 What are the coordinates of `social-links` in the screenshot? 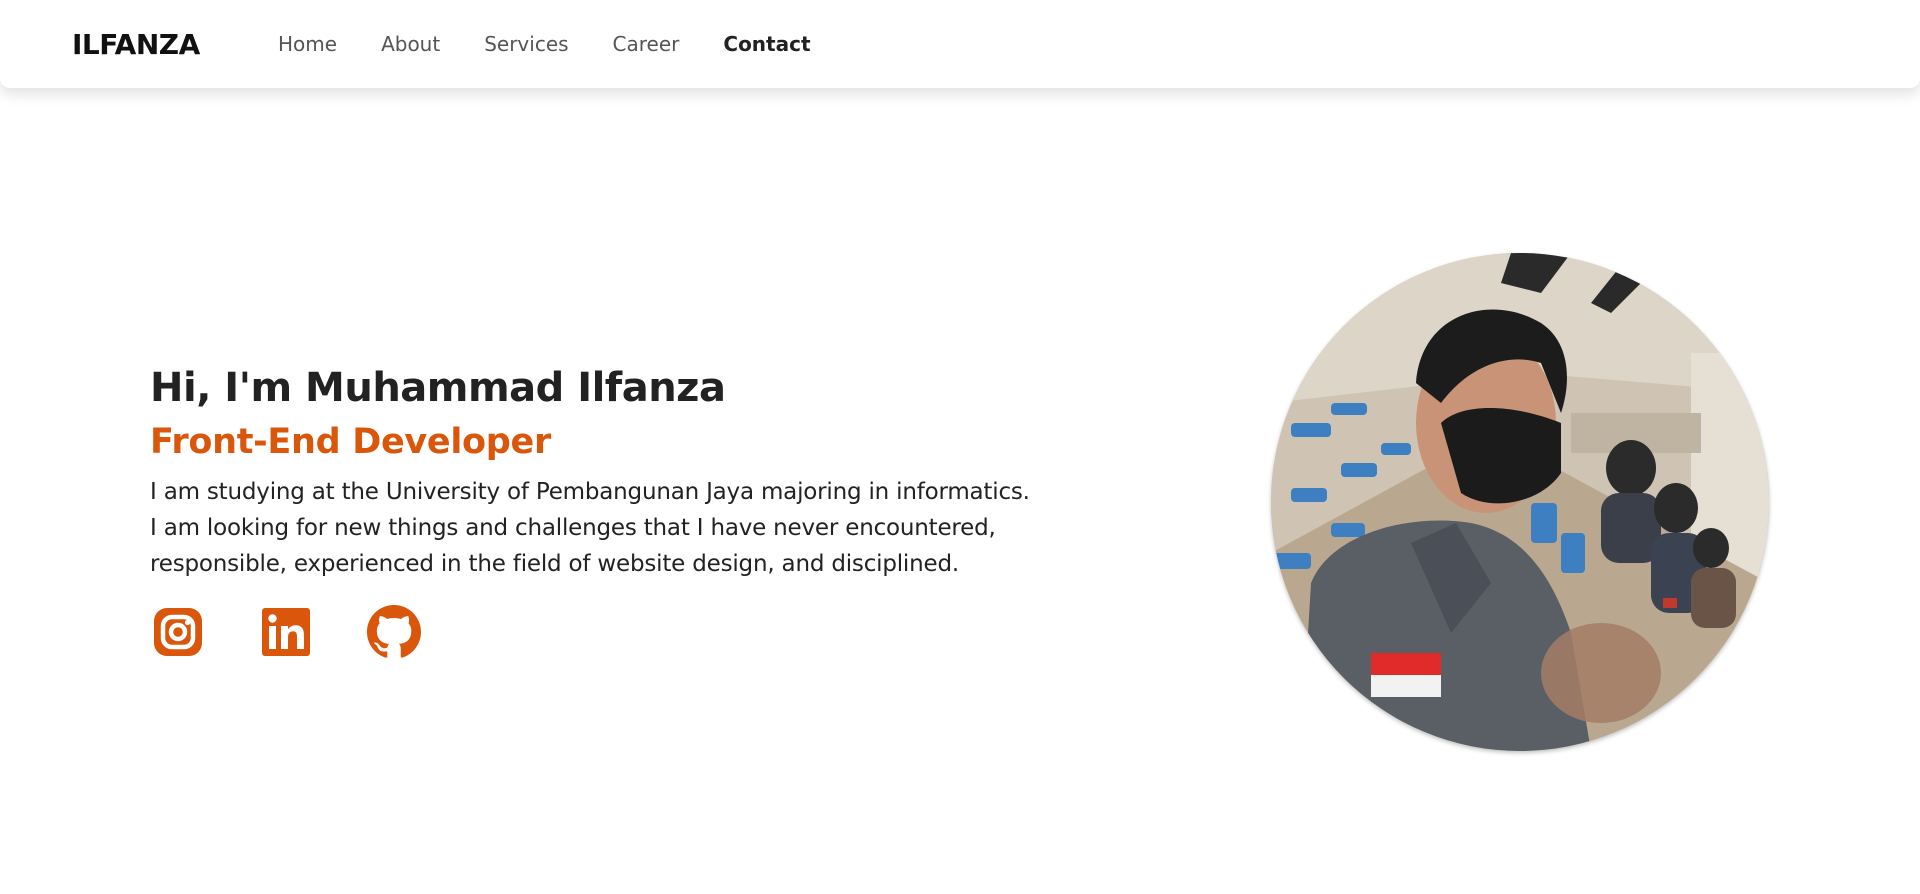 It's located at (312, 632).